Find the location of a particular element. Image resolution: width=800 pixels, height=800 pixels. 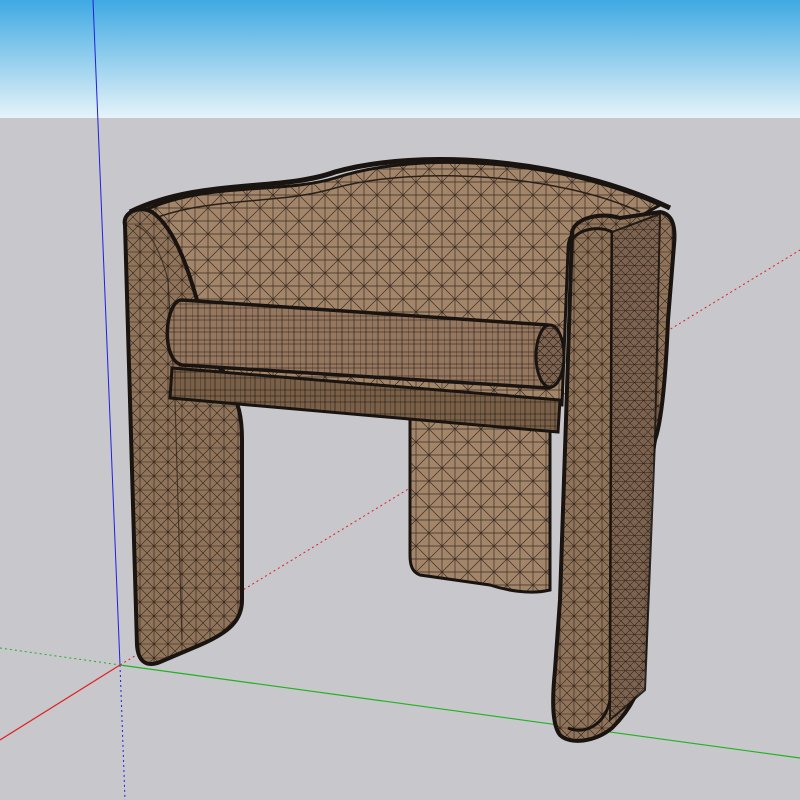

sky-background is located at coordinates (400, 59).